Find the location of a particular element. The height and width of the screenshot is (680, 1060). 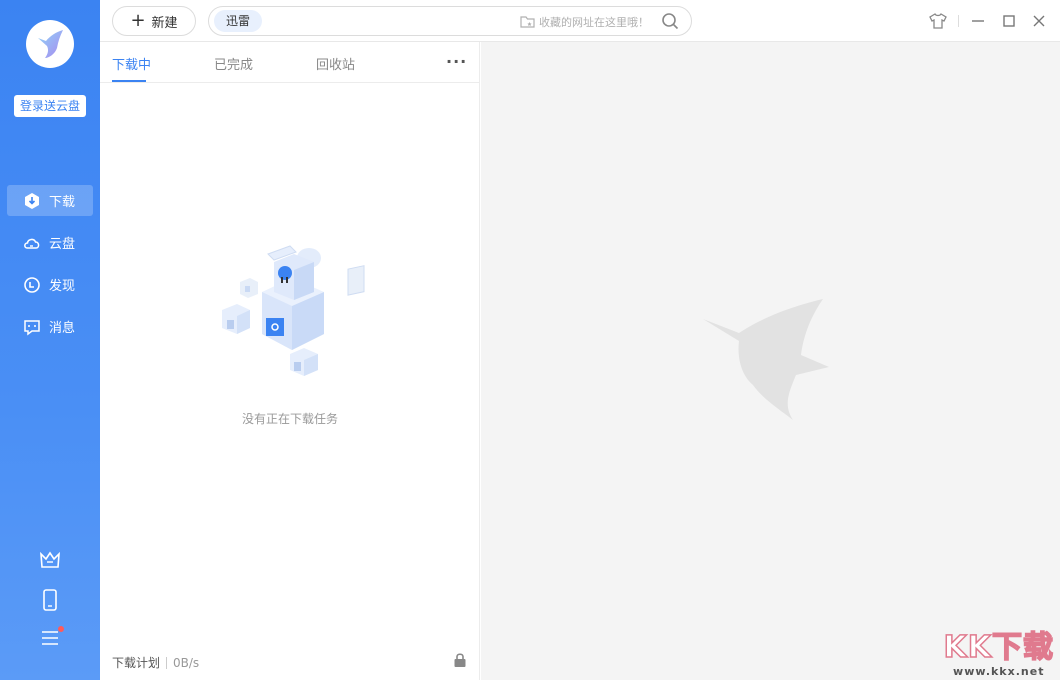

minimize-button is located at coordinates (978, 21).